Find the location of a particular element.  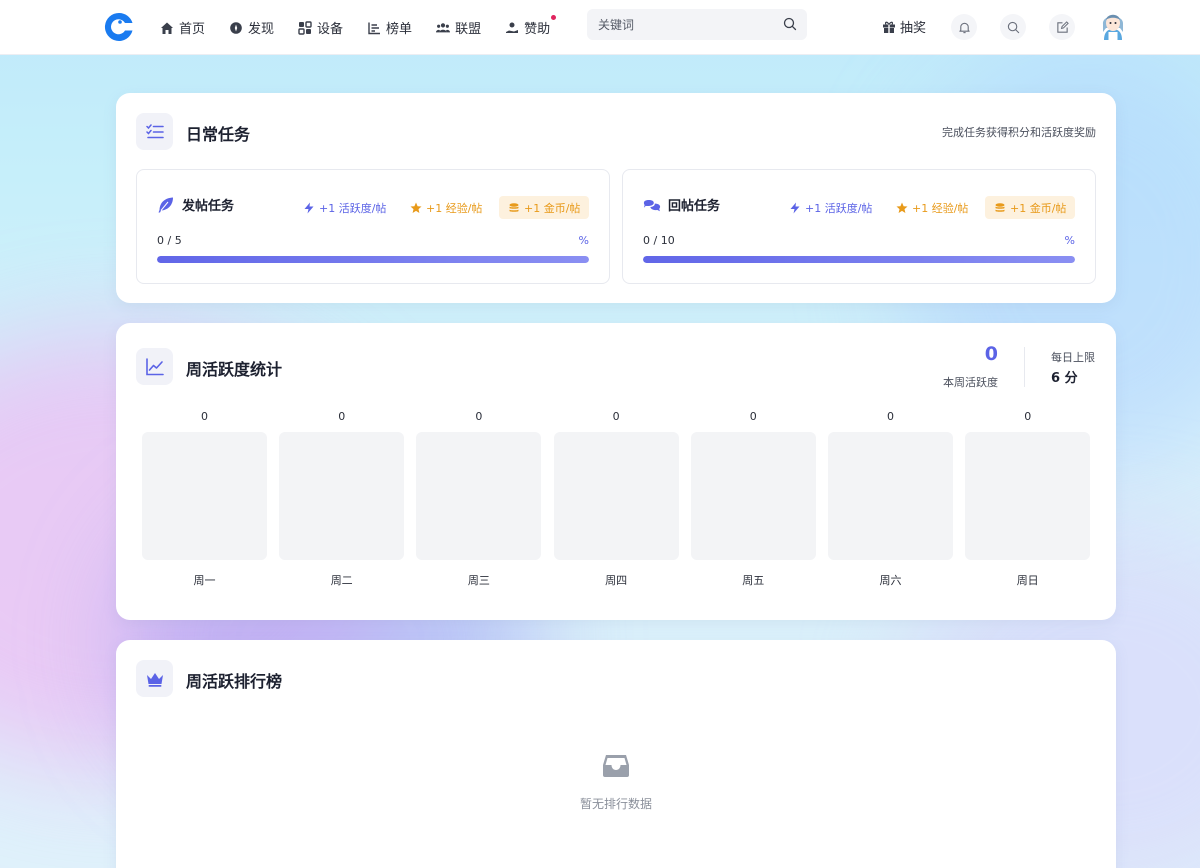

main-nav: 首页 发现 设备 榜单 联盟 赞助 is located at coordinates (367, 27).